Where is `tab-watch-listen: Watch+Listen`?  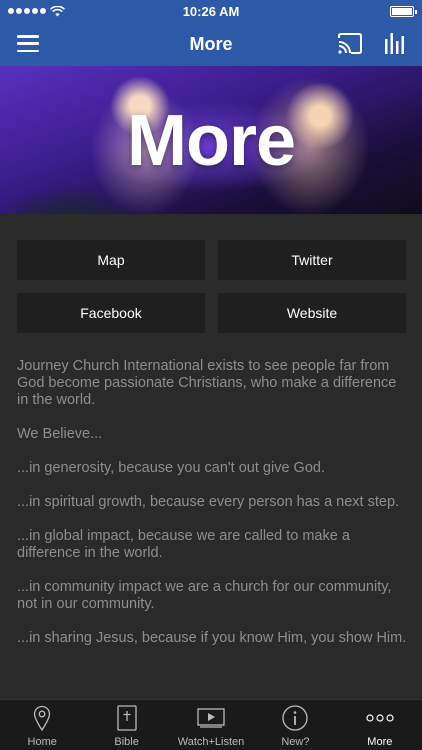 tab-watch-listen: Watch+Listen is located at coordinates (211, 725).